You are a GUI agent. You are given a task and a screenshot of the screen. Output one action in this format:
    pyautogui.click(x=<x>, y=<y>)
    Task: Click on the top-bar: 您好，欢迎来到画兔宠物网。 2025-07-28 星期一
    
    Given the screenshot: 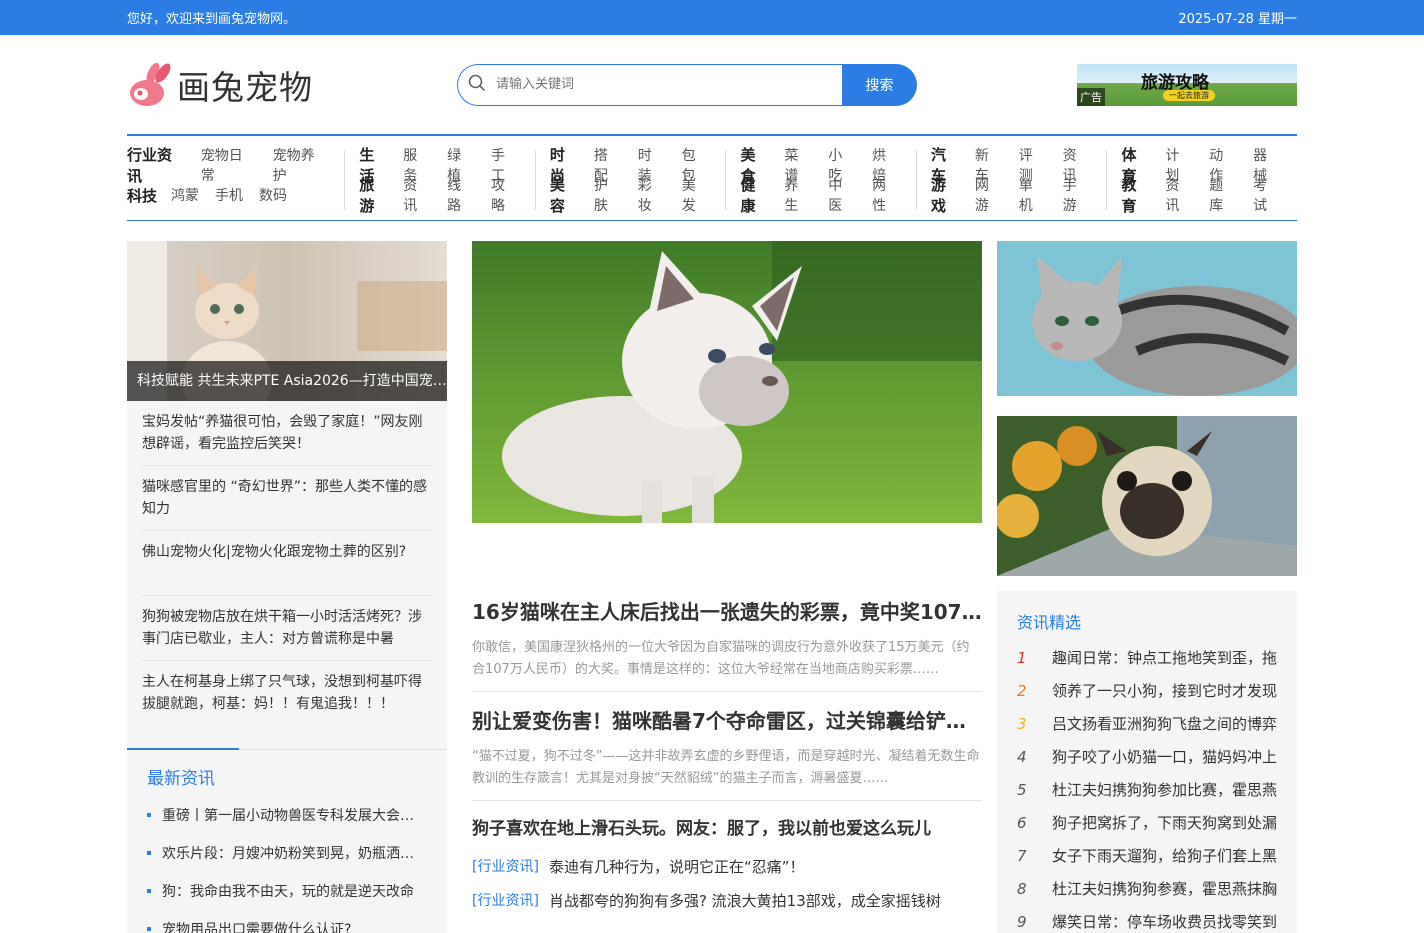 What is the action you would take?
    pyautogui.click(x=712, y=17)
    